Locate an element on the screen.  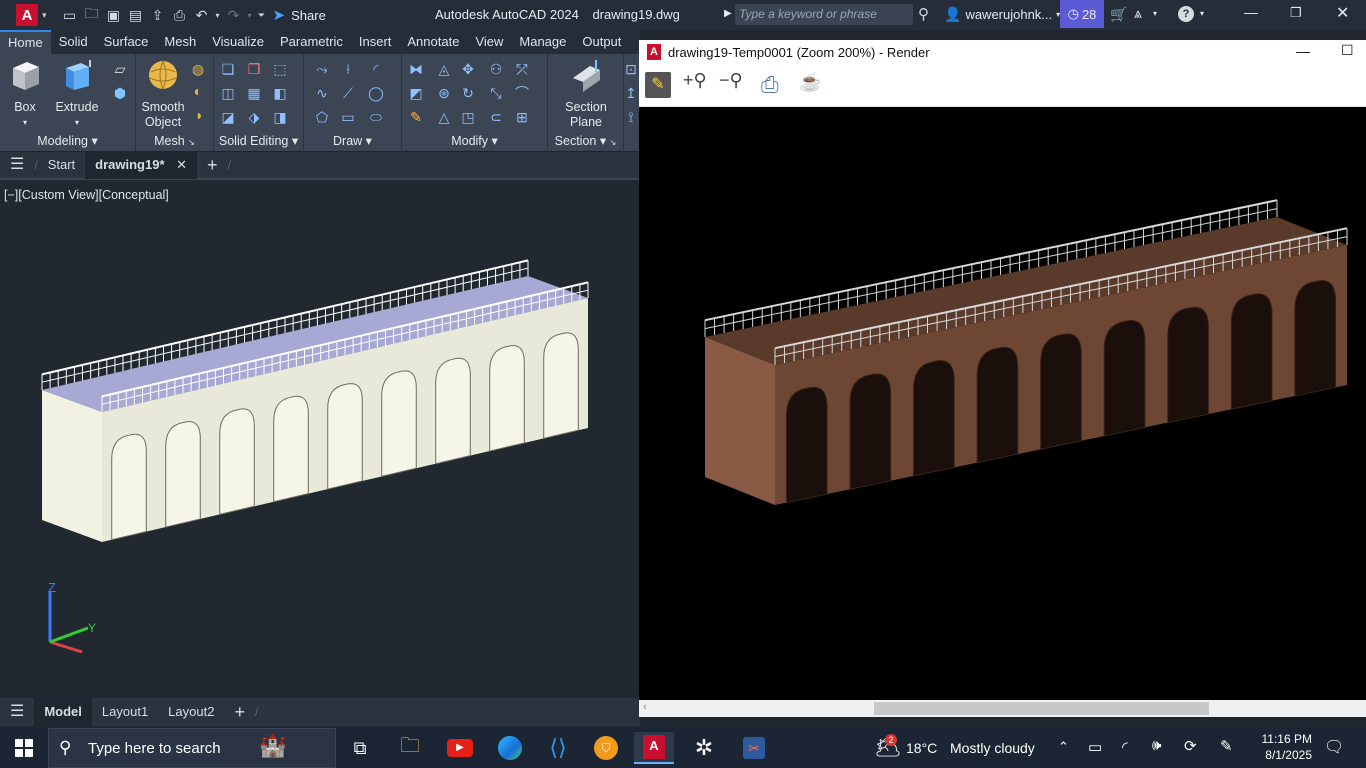
save-as-icon: ▤ is located at coordinates (136, 15).